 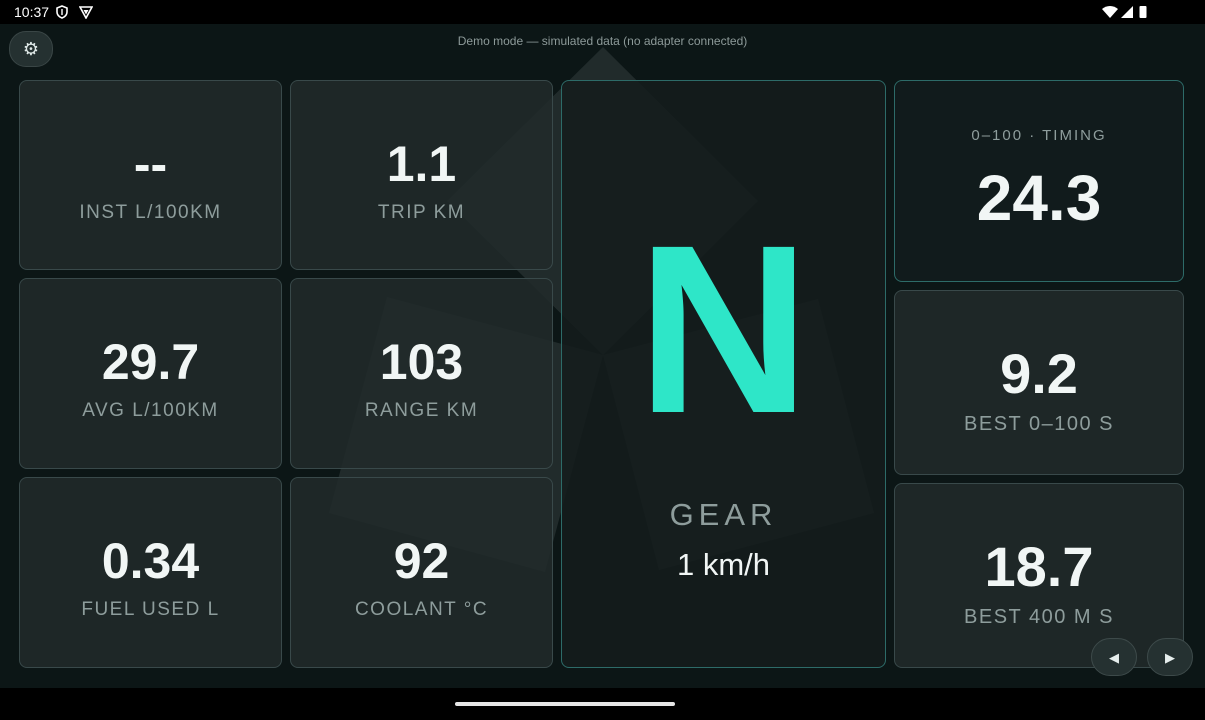 I want to click on tile-value: 1.1, so click(x=421, y=164).